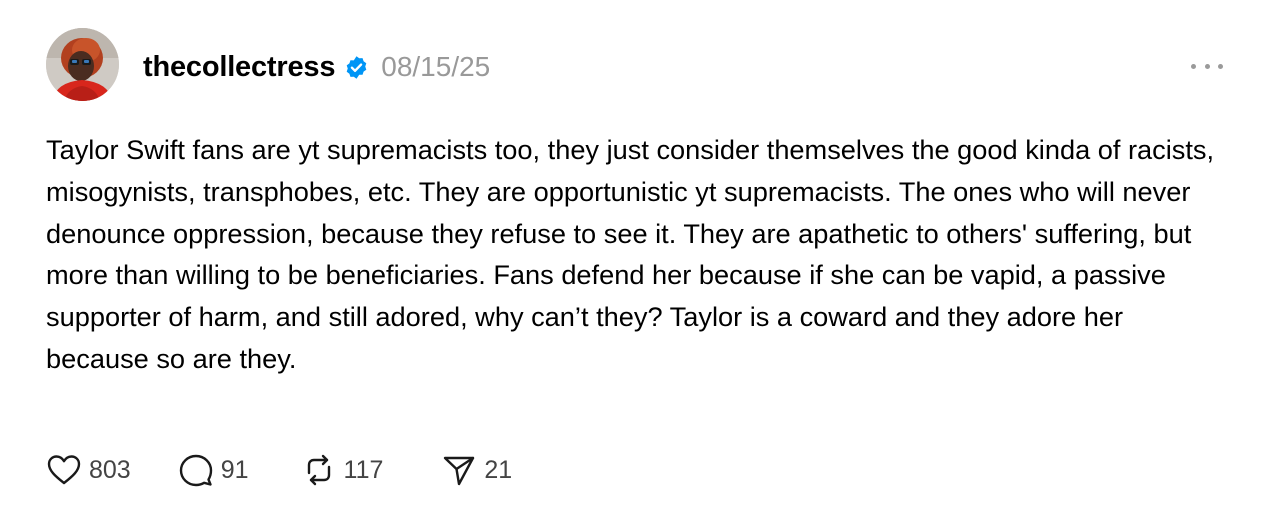 The width and height of the screenshot is (1271, 509). What do you see at coordinates (363, 469) in the screenshot?
I see `repost-count: 117` at bounding box center [363, 469].